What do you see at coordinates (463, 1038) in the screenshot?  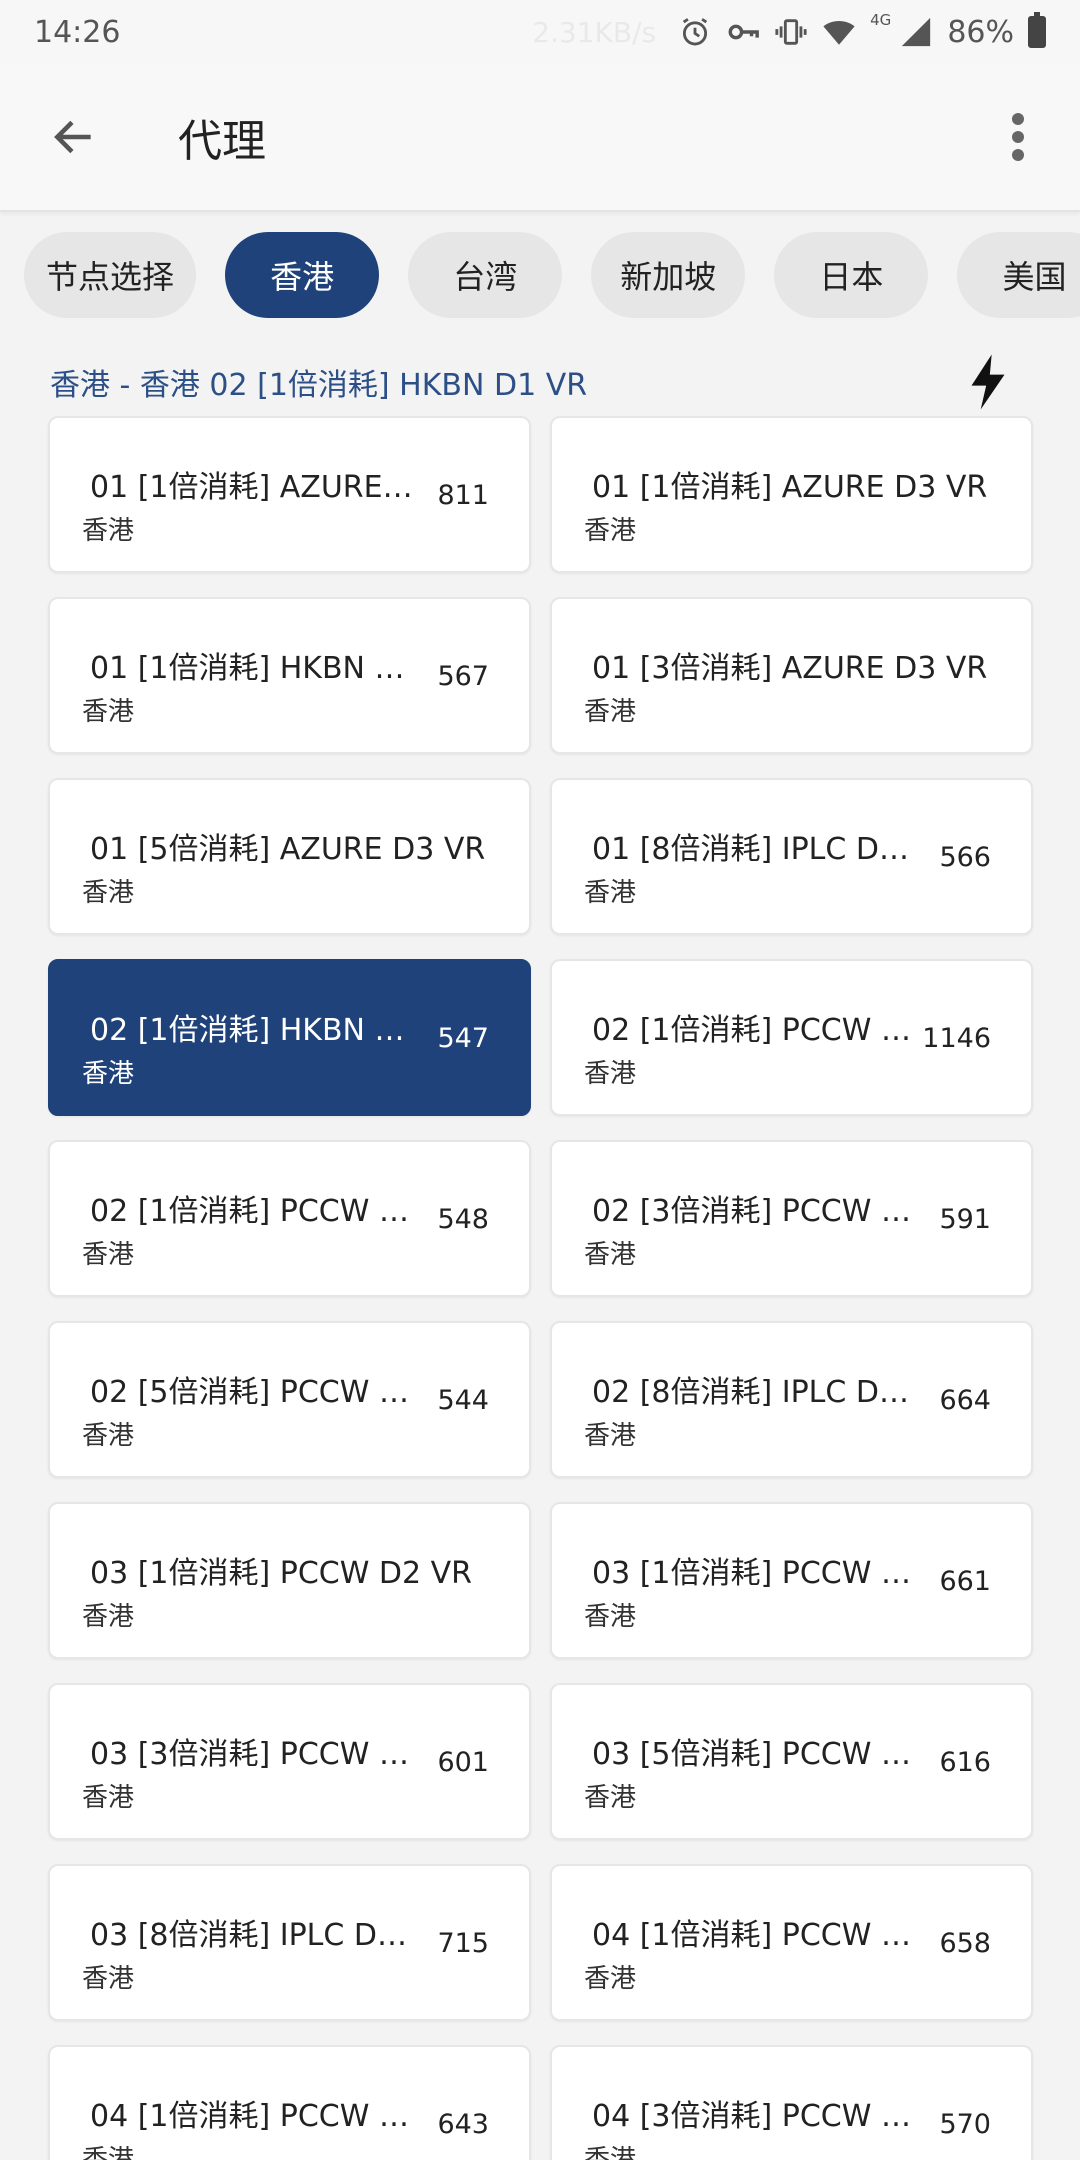 I see `proxy-delay: 547` at bounding box center [463, 1038].